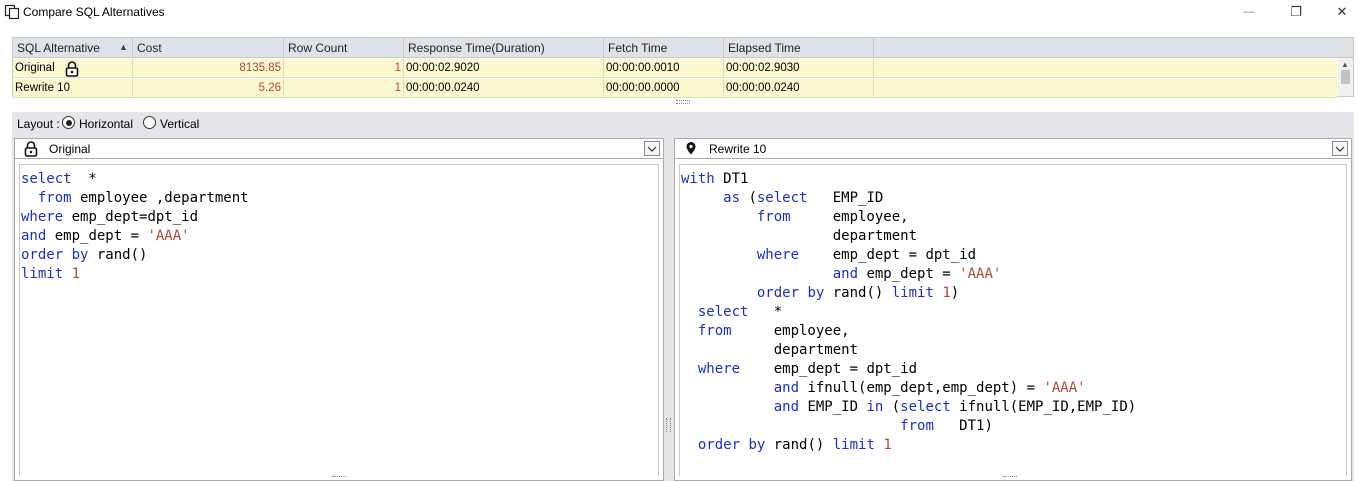 The width and height of the screenshot is (1365, 481). I want to click on scroll-up-icon: ▲, so click(1345, 64).